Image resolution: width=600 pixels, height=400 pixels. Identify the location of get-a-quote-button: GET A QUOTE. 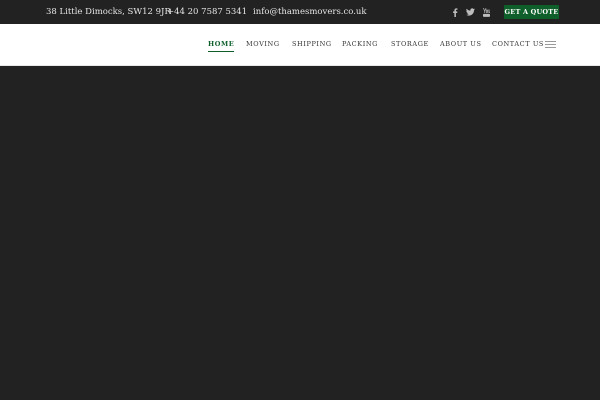
(531, 12).